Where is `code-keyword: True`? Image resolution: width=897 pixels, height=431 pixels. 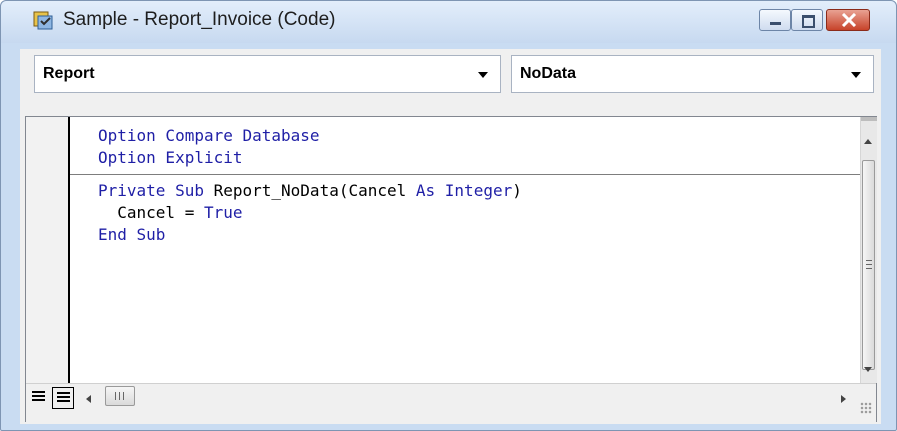 code-keyword: True is located at coordinates (223, 212).